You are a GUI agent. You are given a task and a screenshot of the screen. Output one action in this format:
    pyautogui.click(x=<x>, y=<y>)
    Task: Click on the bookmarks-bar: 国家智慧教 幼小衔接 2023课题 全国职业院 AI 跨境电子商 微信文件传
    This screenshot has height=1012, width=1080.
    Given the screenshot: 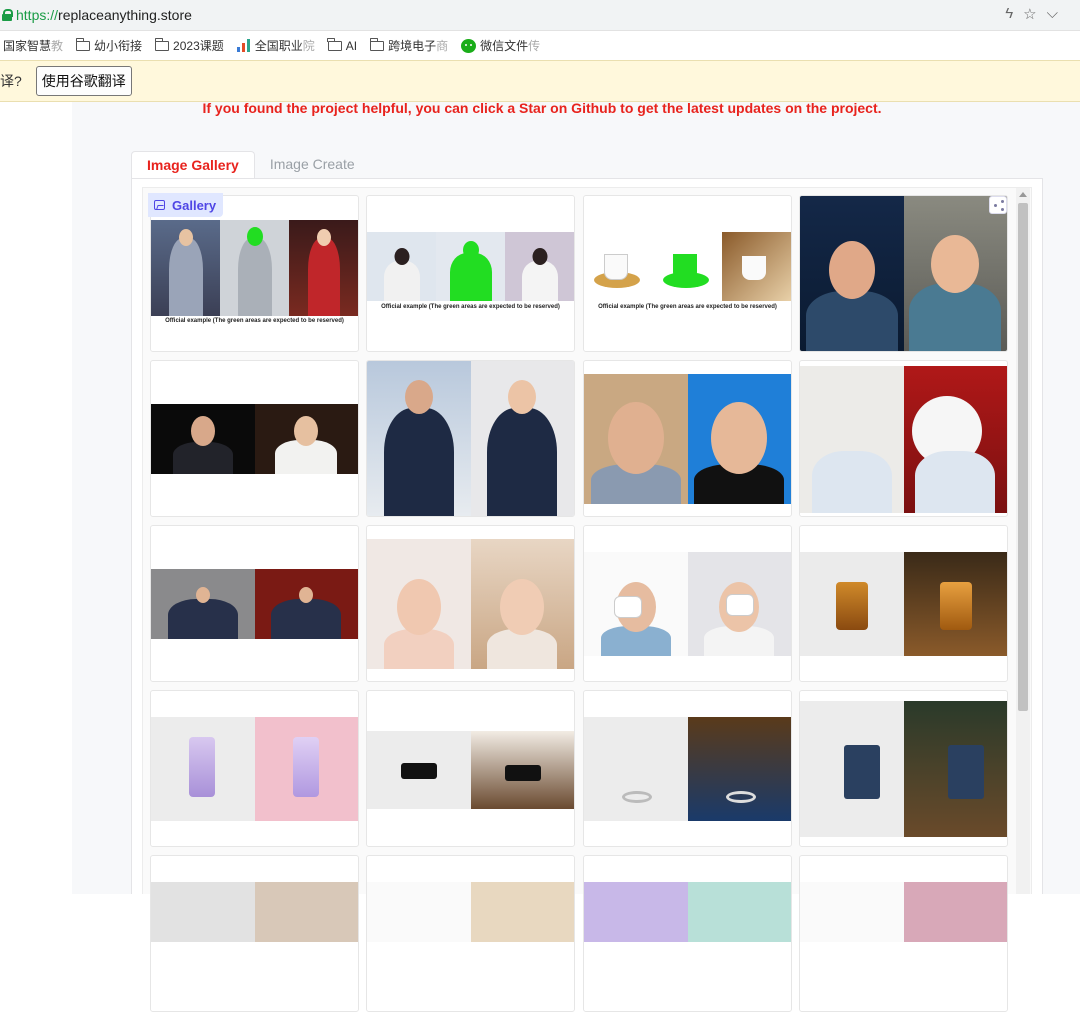 What is the action you would take?
    pyautogui.click(x=540, y=45)
    